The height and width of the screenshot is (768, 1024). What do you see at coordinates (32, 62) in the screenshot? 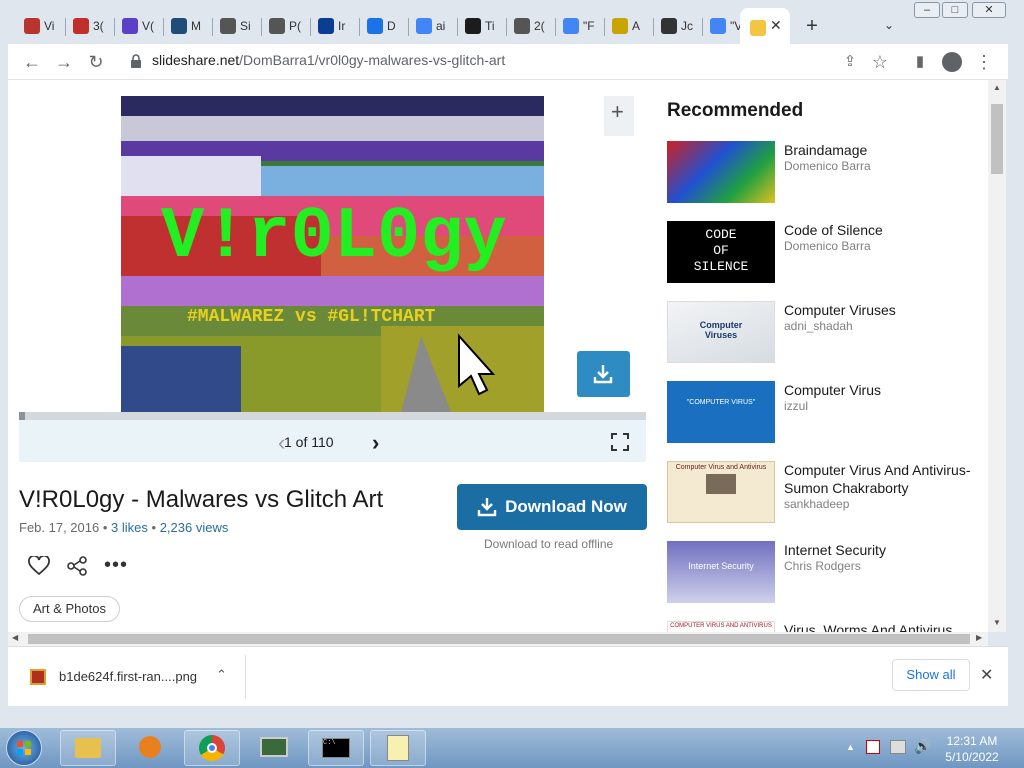
I see `back-button: ←` at bounding box center [32, 62].